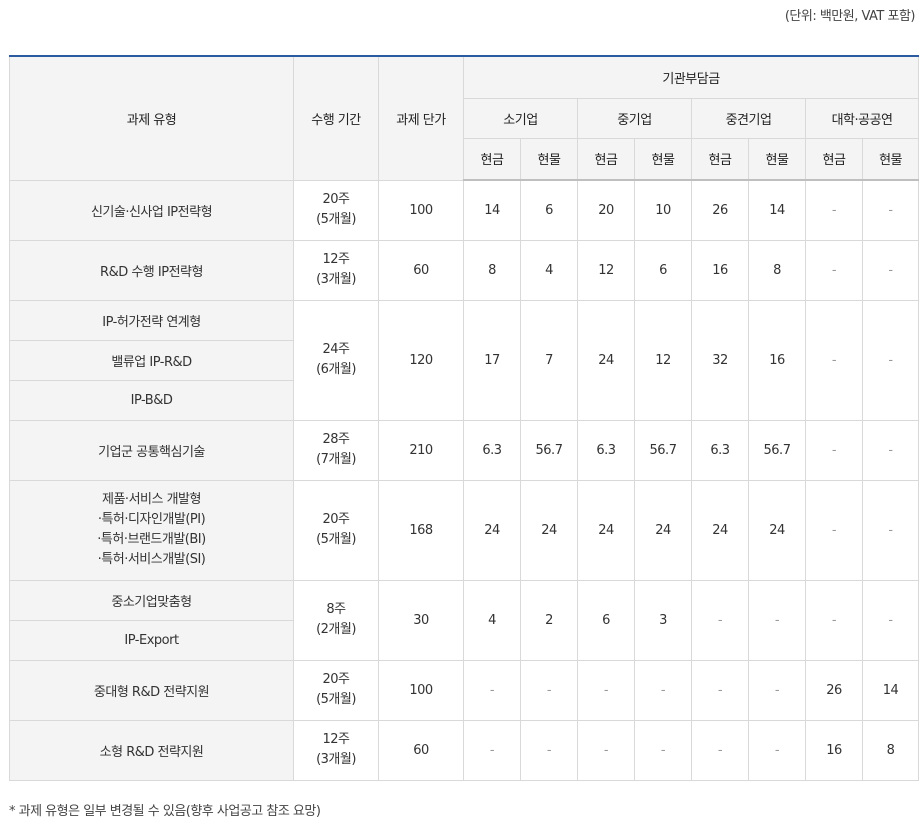 The height and width of the screenshot is (823, 923). Describe the element at coordinates (151, 270) in the screenshot. I see `type-cell: R&D 수행 IP전략형` at that location.